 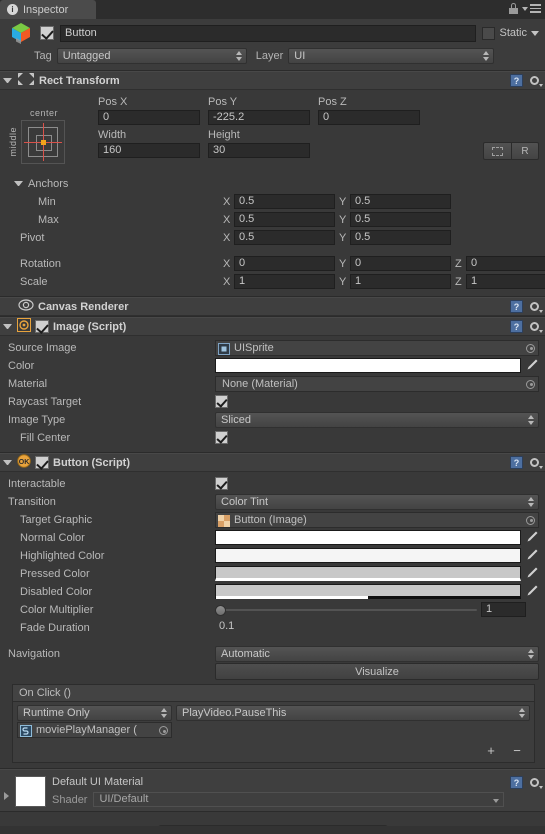 I want to click on rotation-x-input: 0, so click(x=284, y=263).